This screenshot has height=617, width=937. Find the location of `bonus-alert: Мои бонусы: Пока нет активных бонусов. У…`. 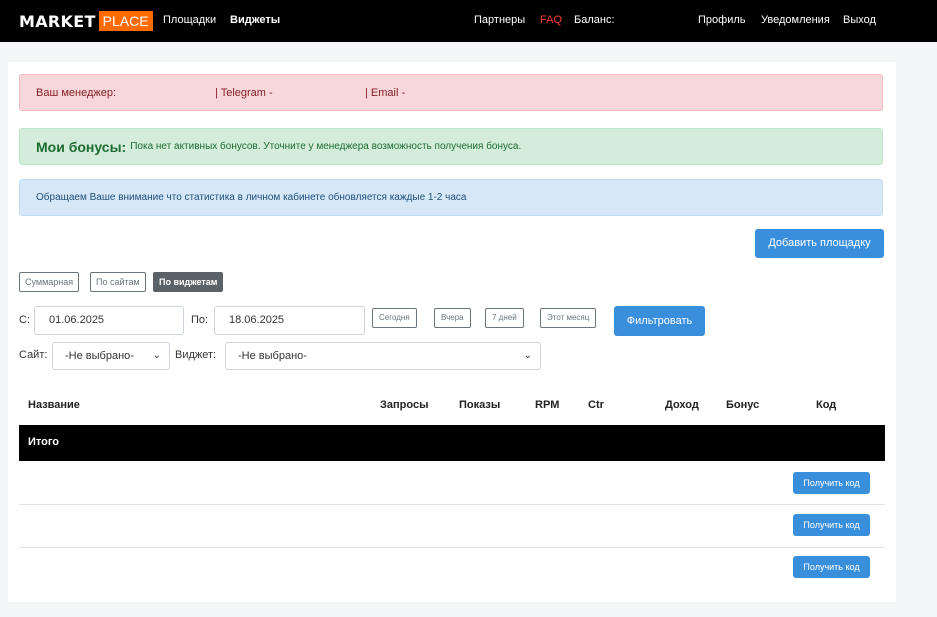

bonus-alert: Мои бонусы: Пока нет активных бонусов. У… is located at coordinates (451, 146).